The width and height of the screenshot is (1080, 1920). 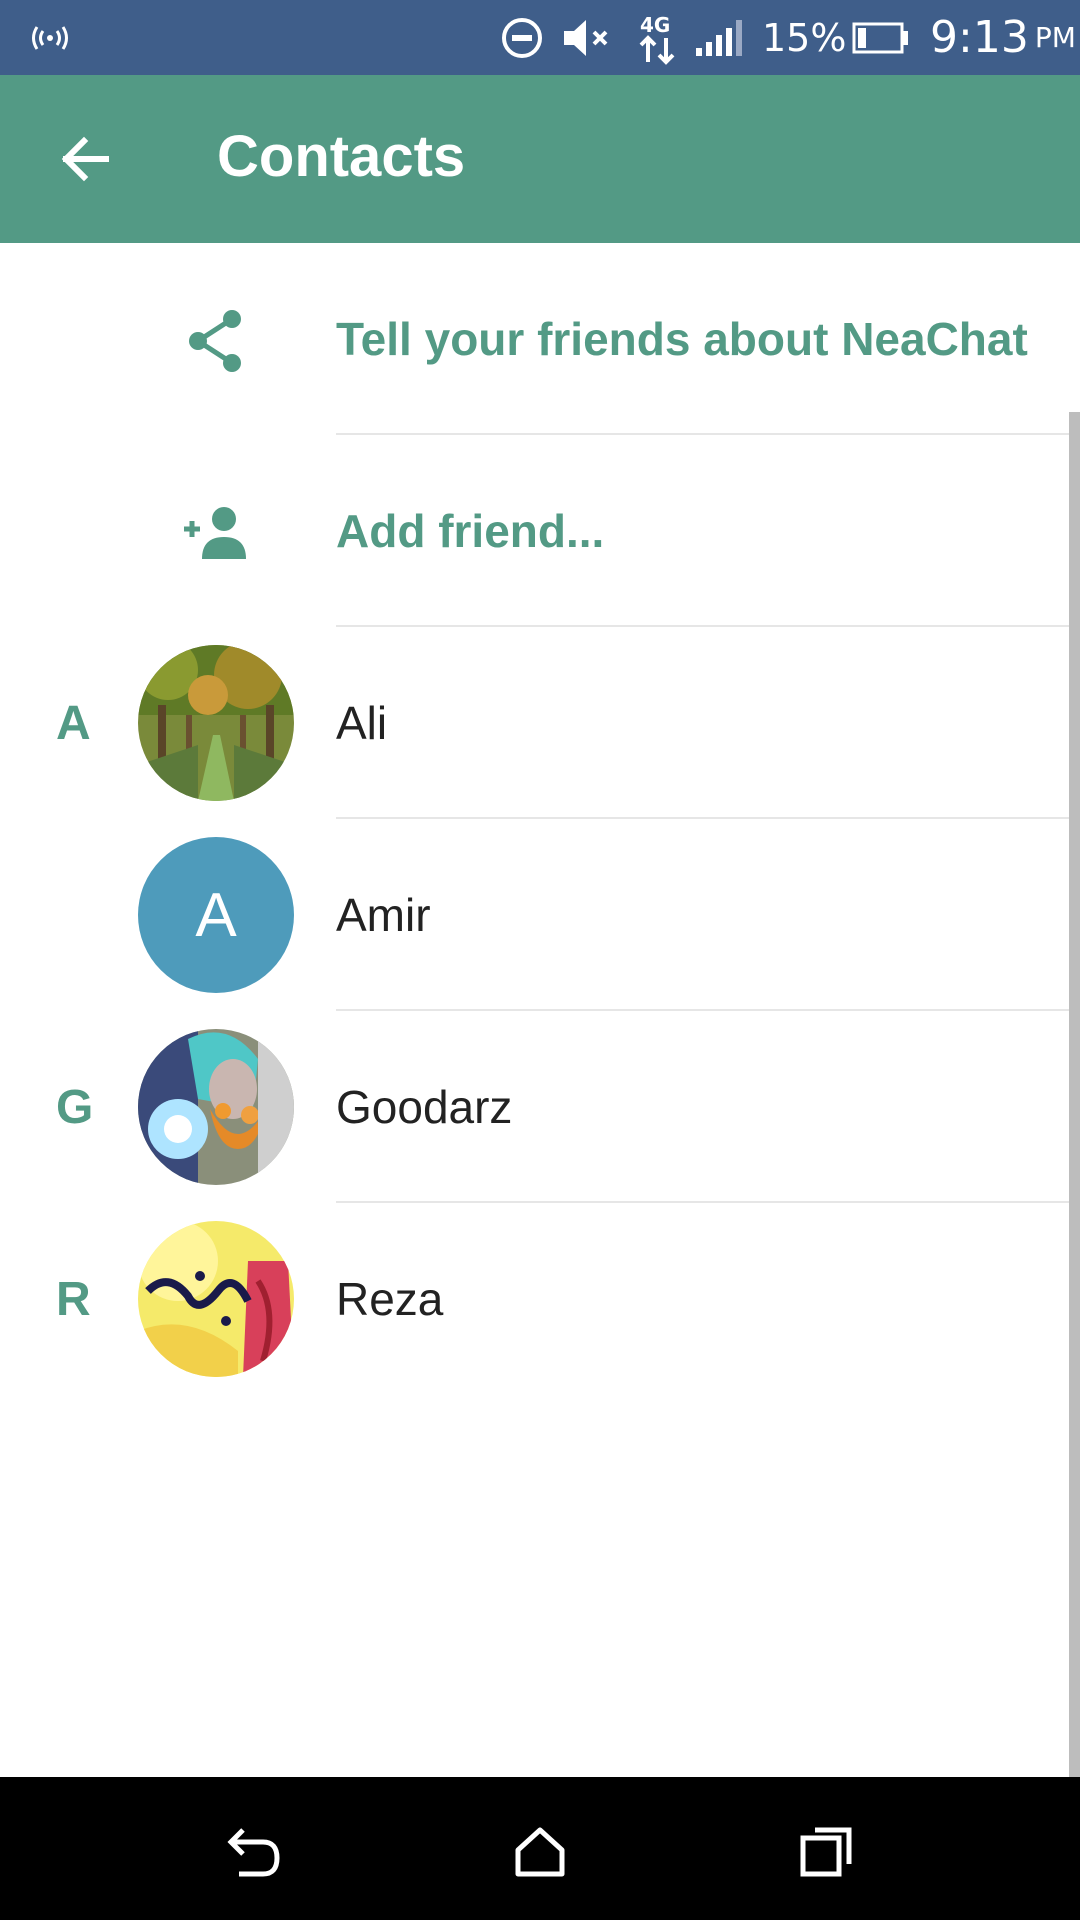 What do you see at coordinates (216, 341) in the screenshot?
I see `share-icon` at bounding box center [216, 341].